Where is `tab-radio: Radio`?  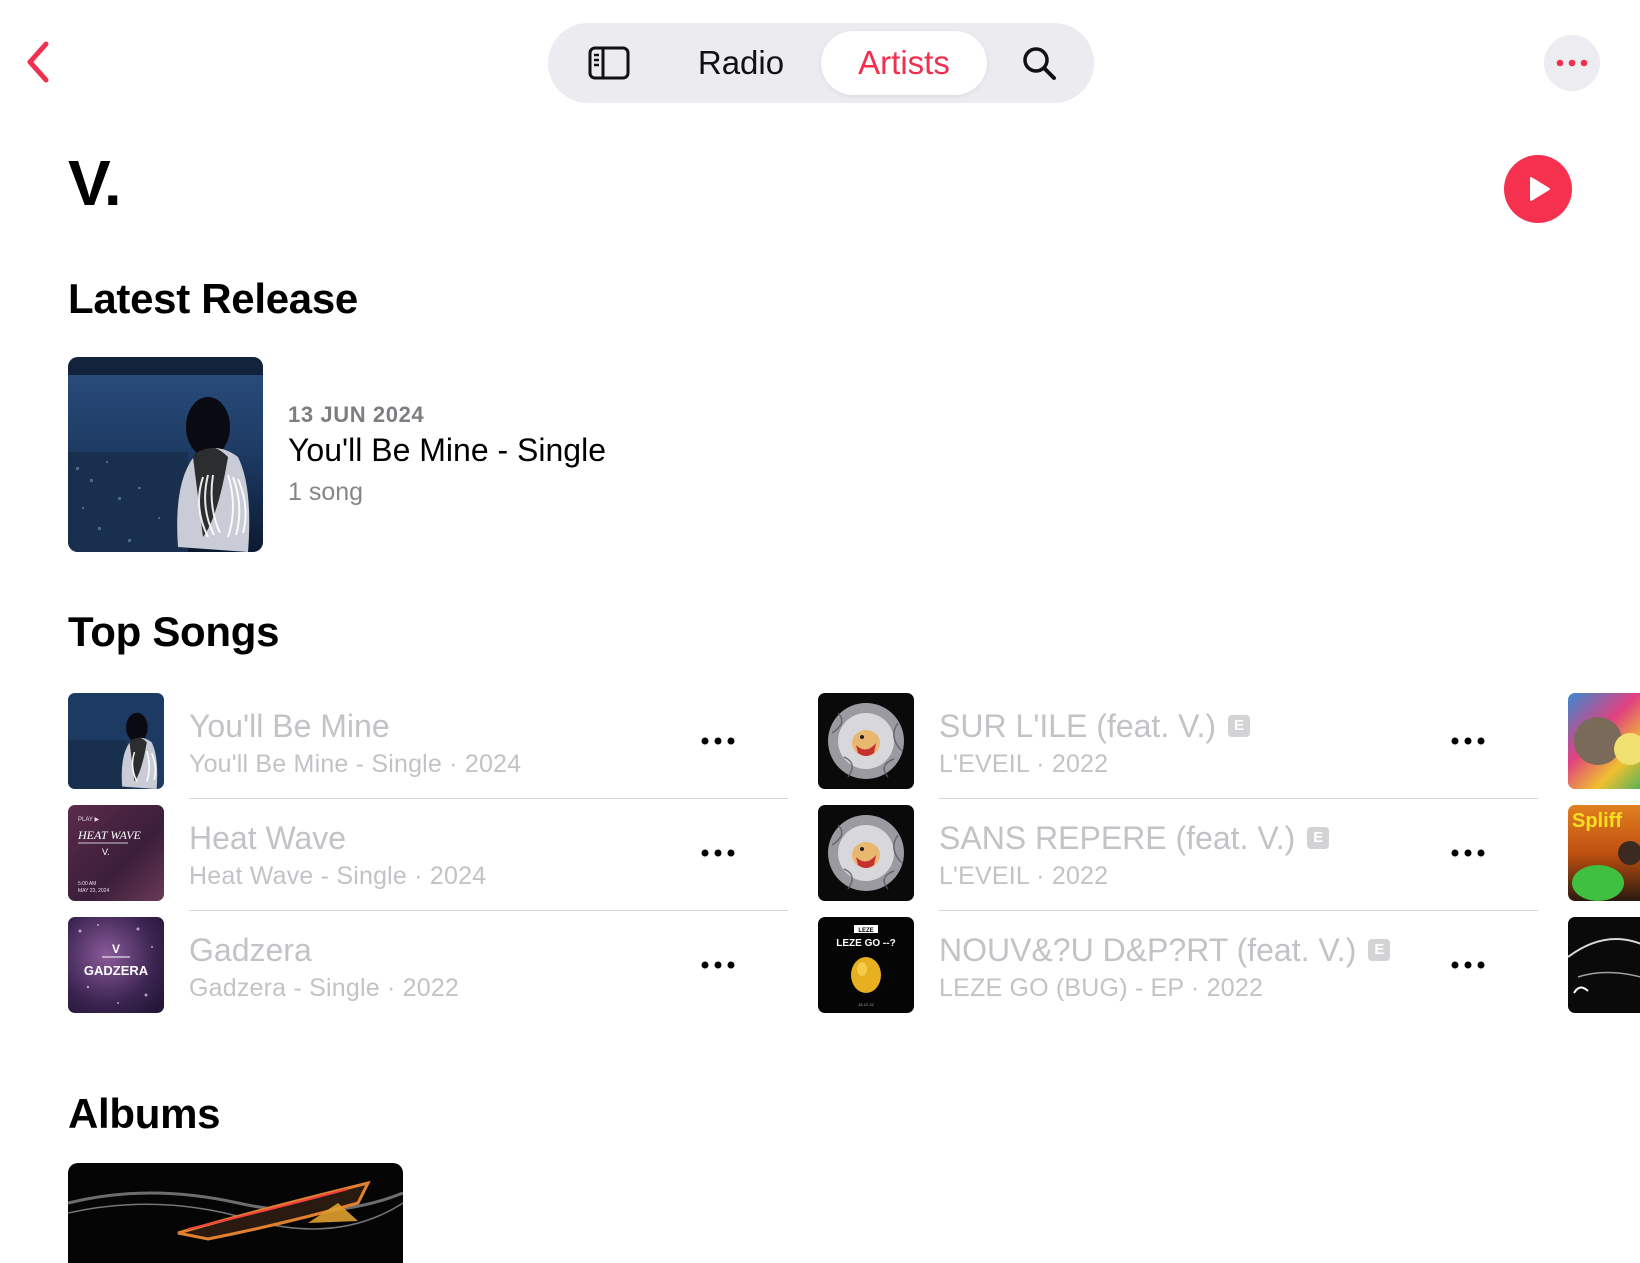
tab-radio: Radio is located at coordinates (741, 63).